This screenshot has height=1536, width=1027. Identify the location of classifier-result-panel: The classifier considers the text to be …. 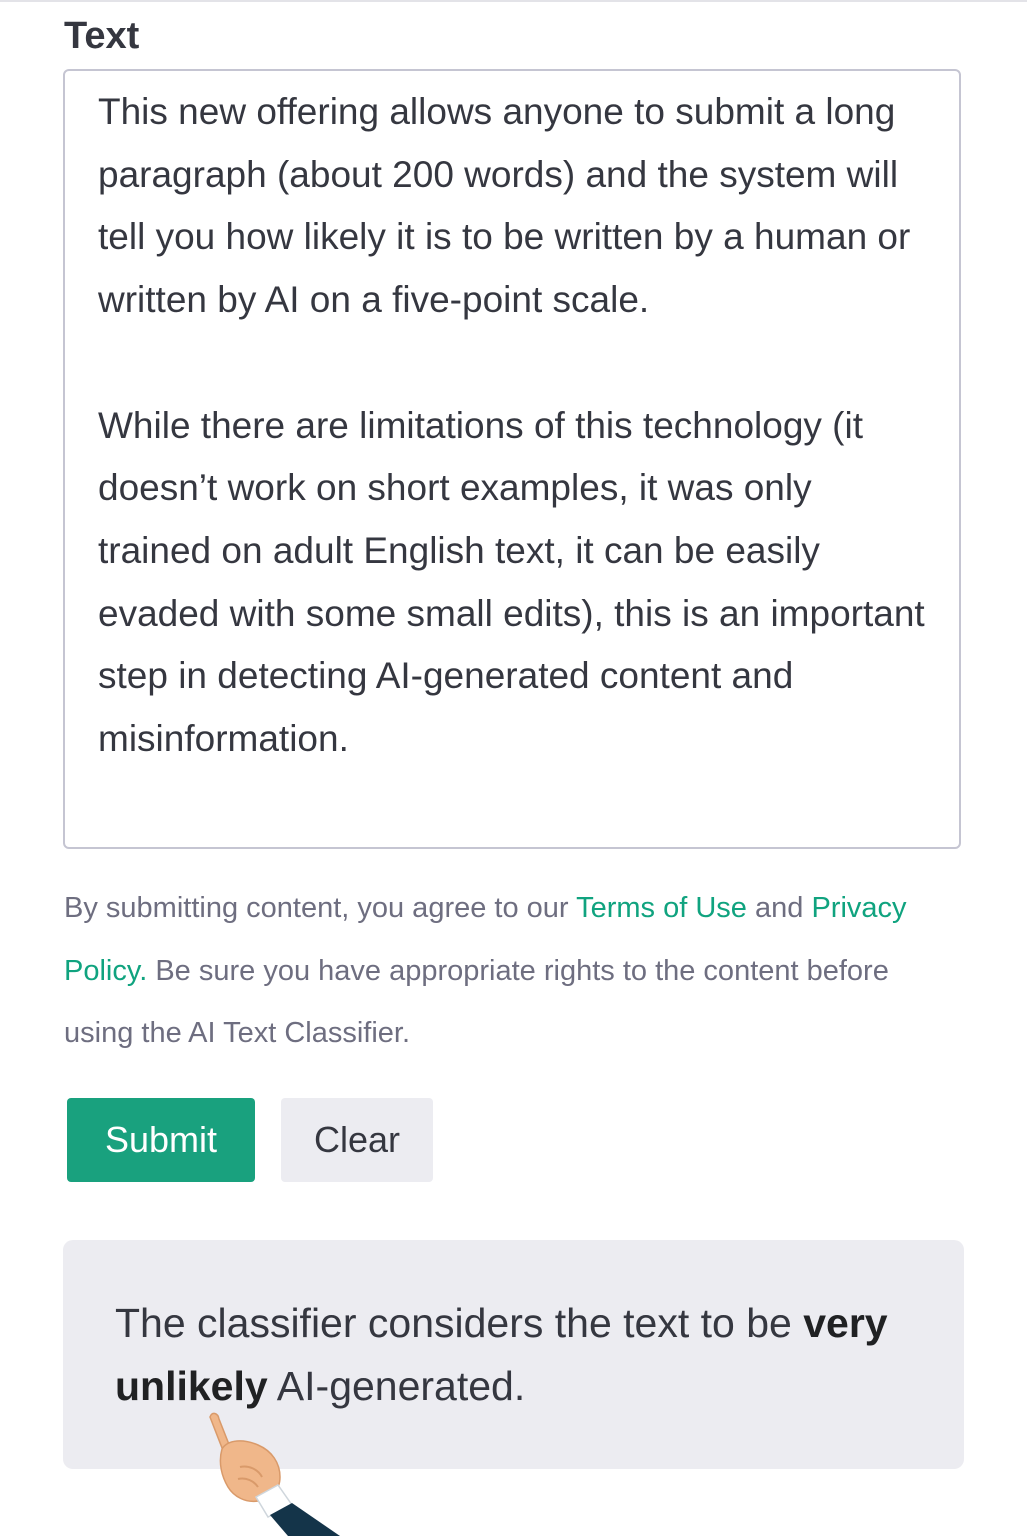
(513, 1354).